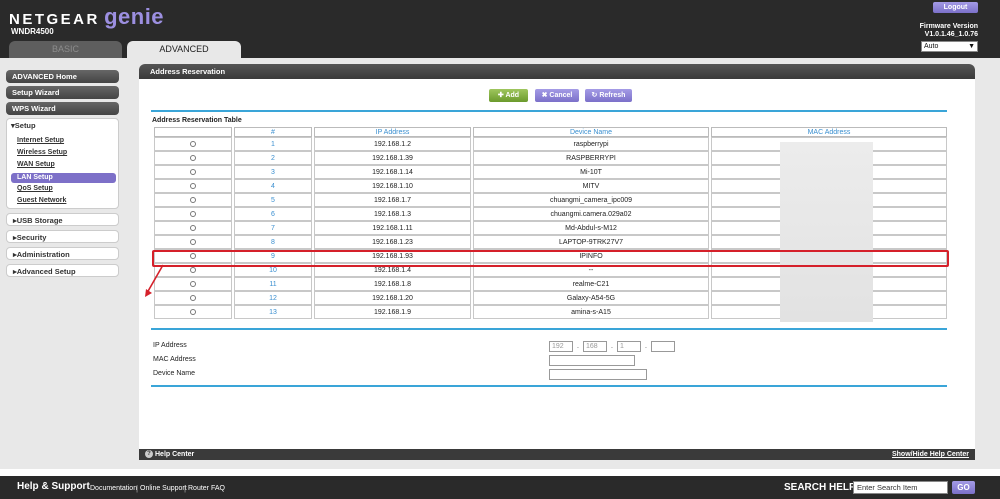 Image resolution: width=1000 pixels, height=499 pixels. What do you see at coordinates (184, 49) in the screenshot?
I see `tab-advanced: ADVANCED` at bounding box center [184, 49].